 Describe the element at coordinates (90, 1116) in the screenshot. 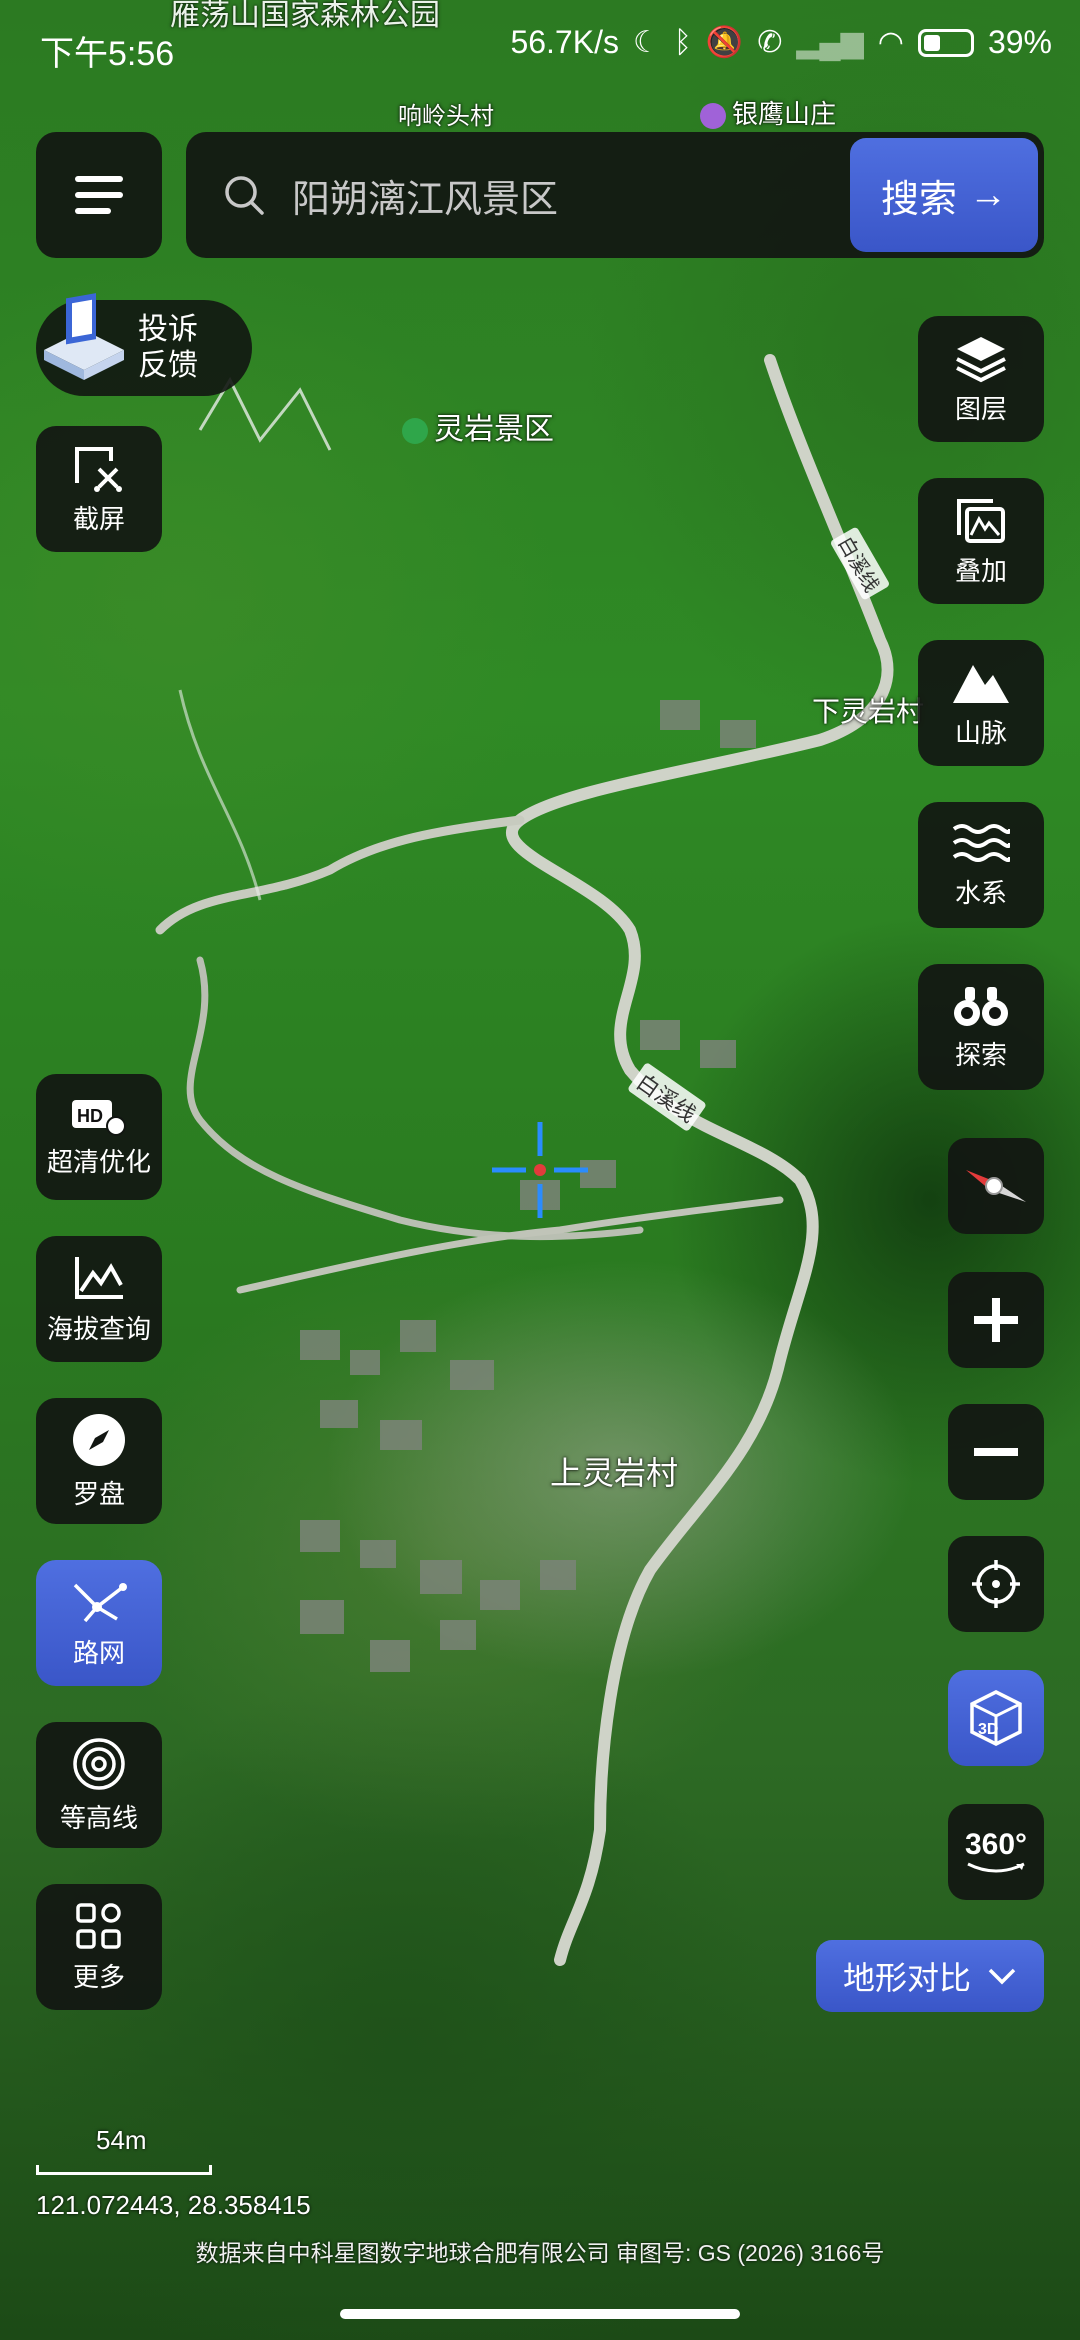

I see `svg-text: HD` at that location.